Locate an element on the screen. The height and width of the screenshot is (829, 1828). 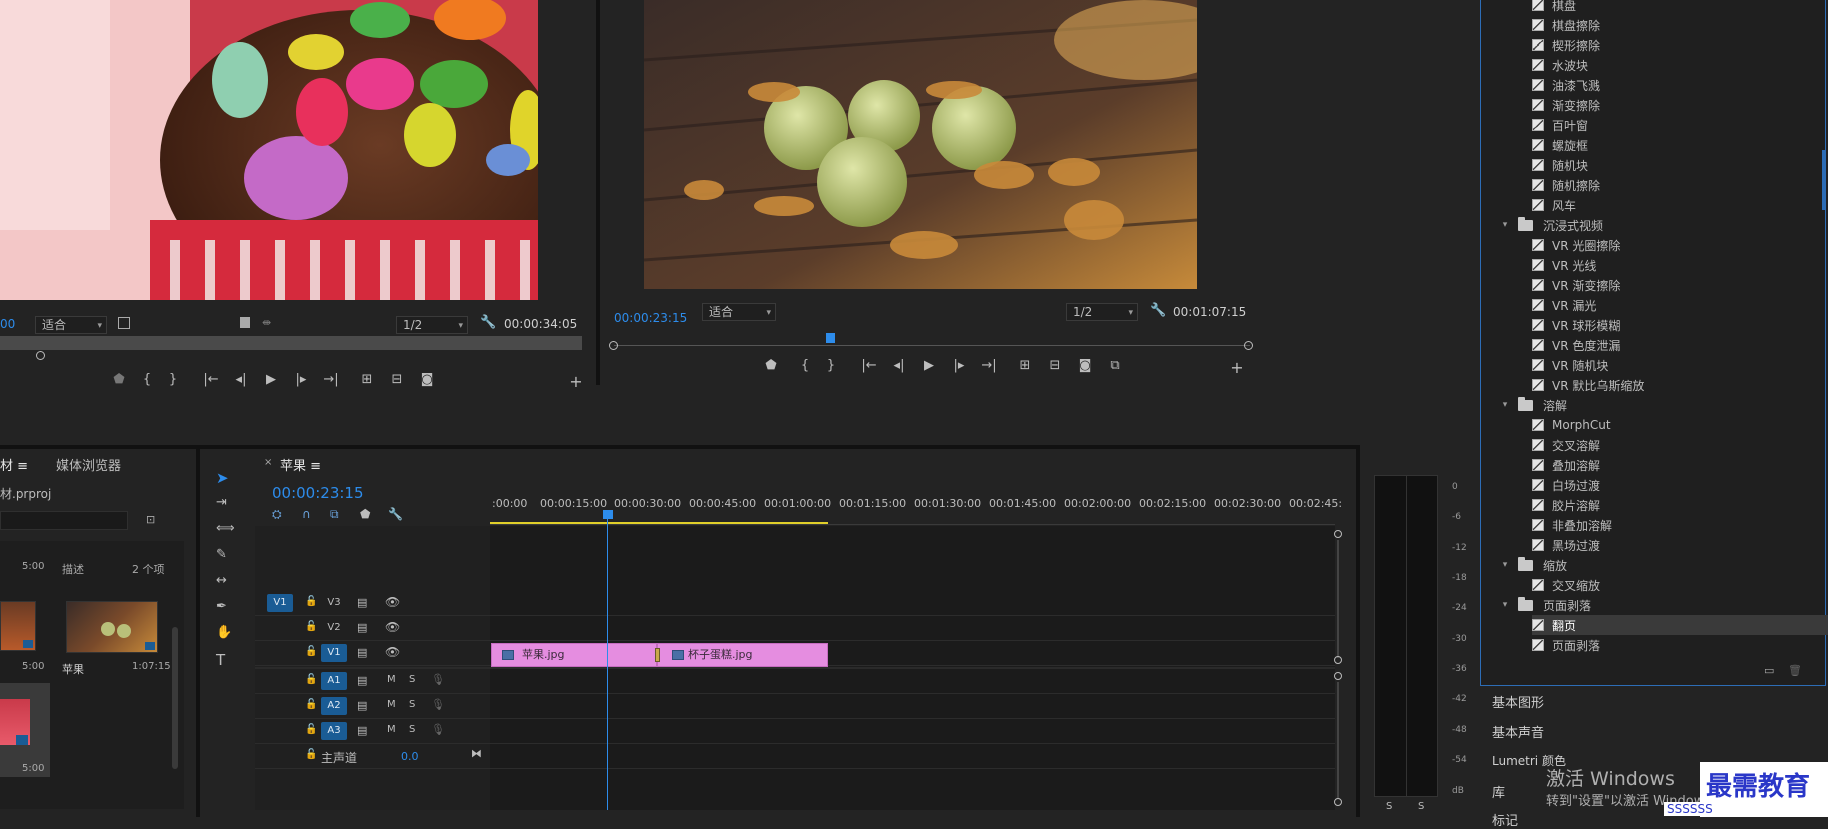
panel-essential-graphics: 基本图形 is located at coordinates (1518, 701).